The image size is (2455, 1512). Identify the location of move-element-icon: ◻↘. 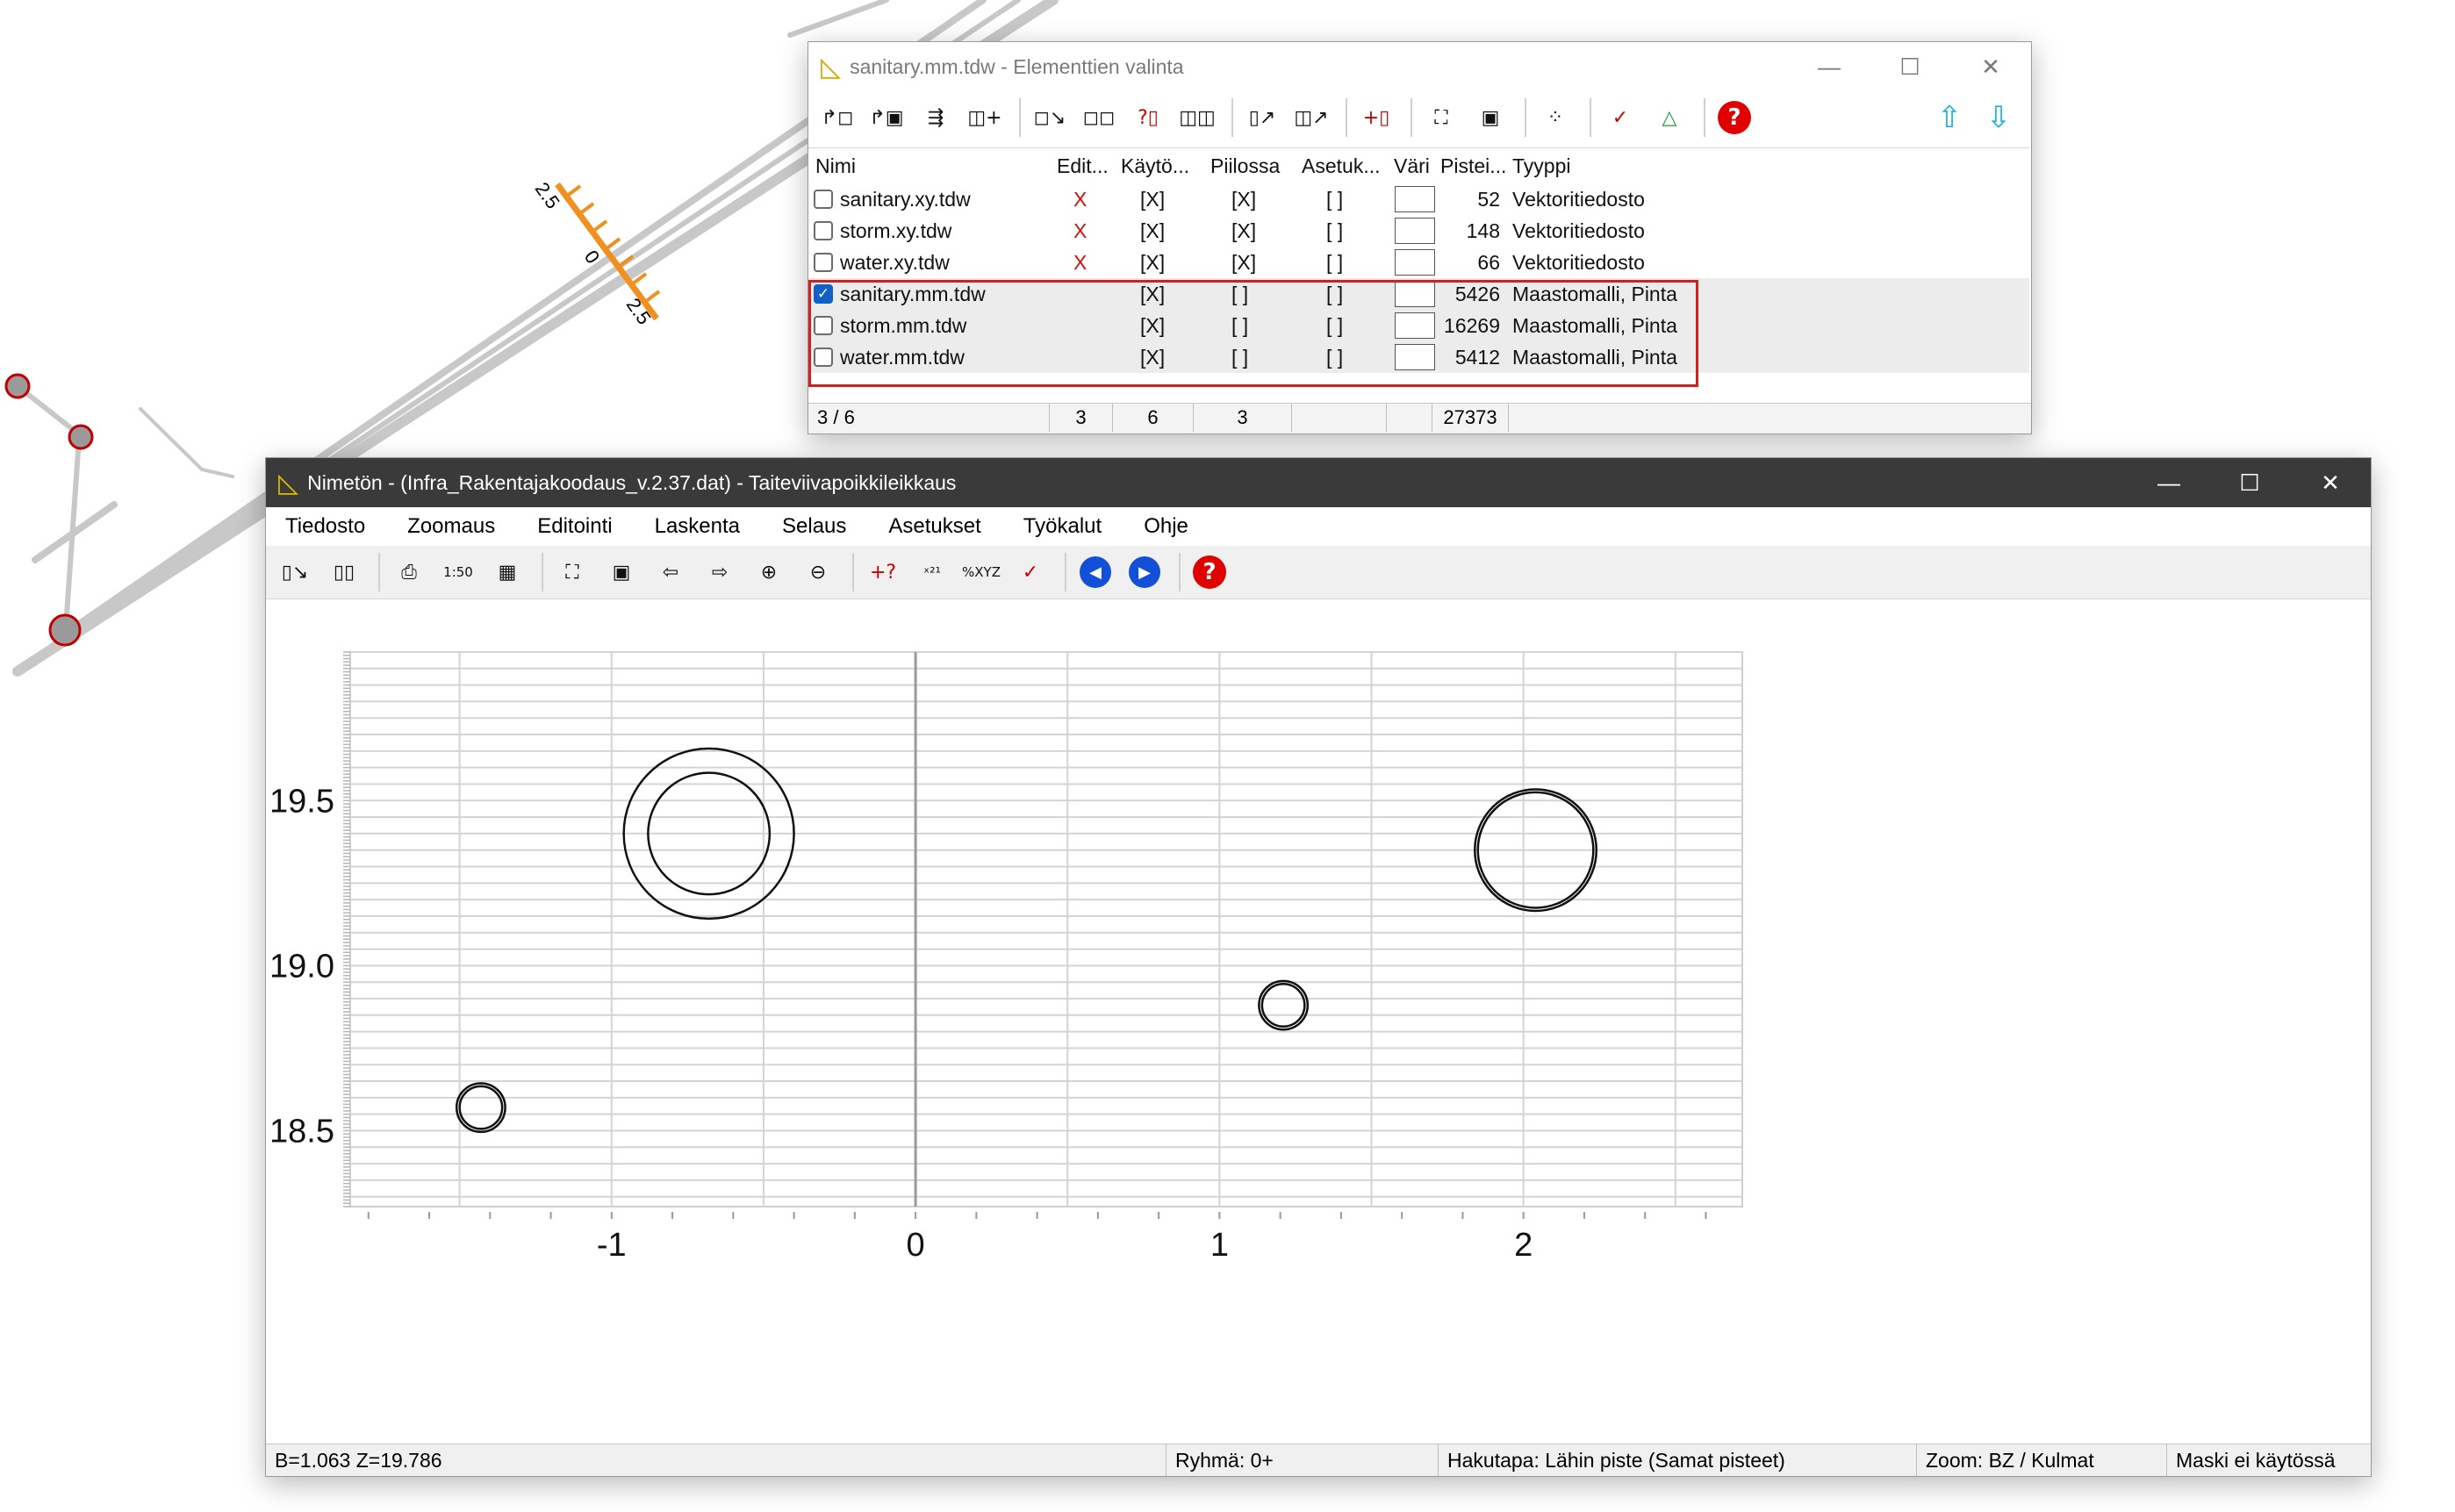
(1050, 118).